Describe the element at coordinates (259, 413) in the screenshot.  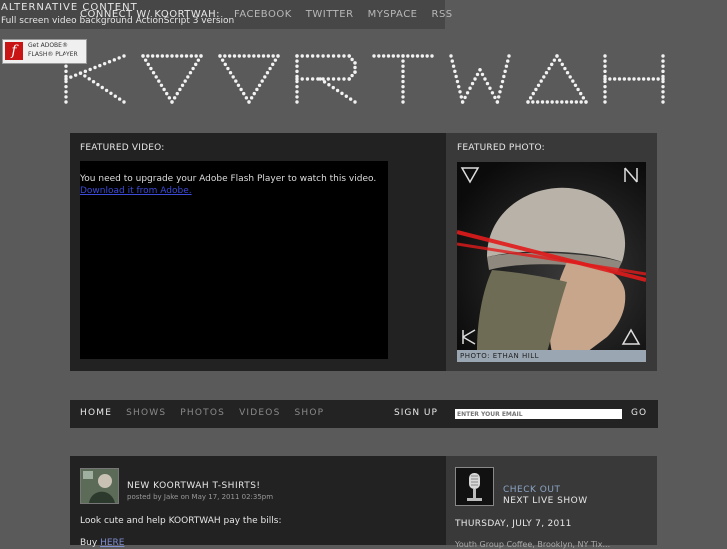
I see `nav-videos: VIDEOS` at that location.